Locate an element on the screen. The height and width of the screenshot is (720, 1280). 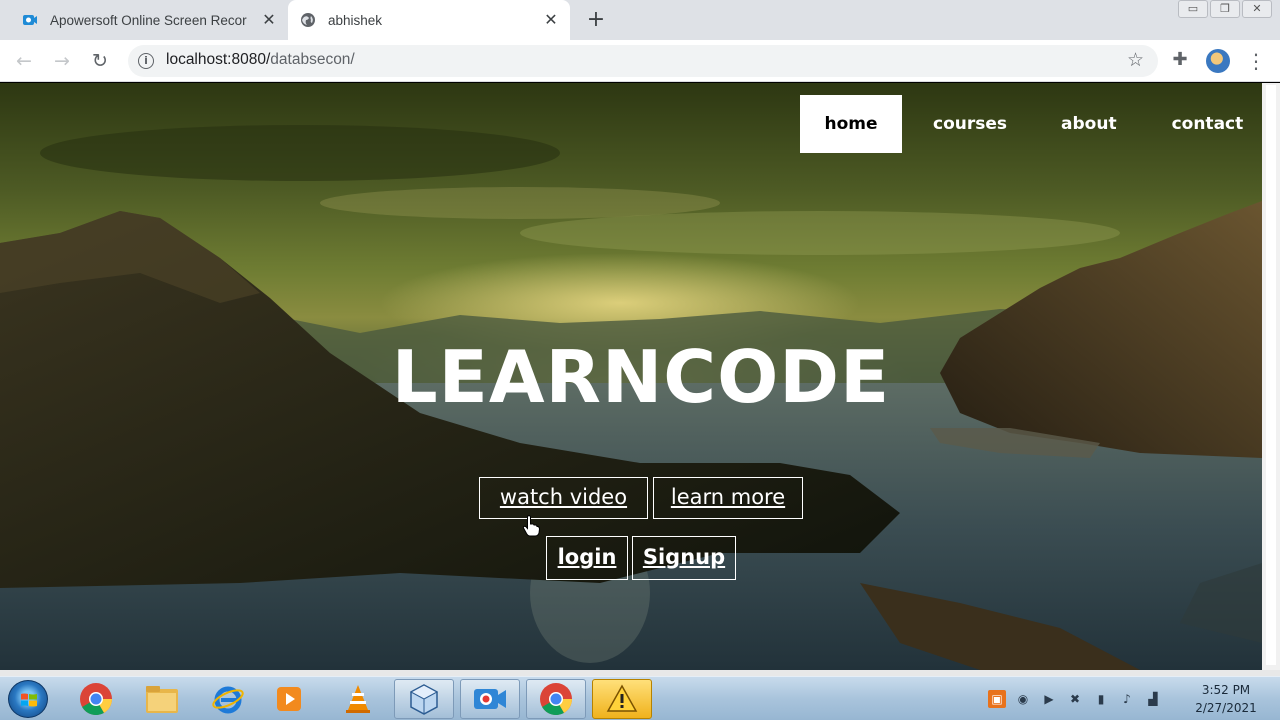
url-host: localhost:8080/ is located at coordinates (218, 59).